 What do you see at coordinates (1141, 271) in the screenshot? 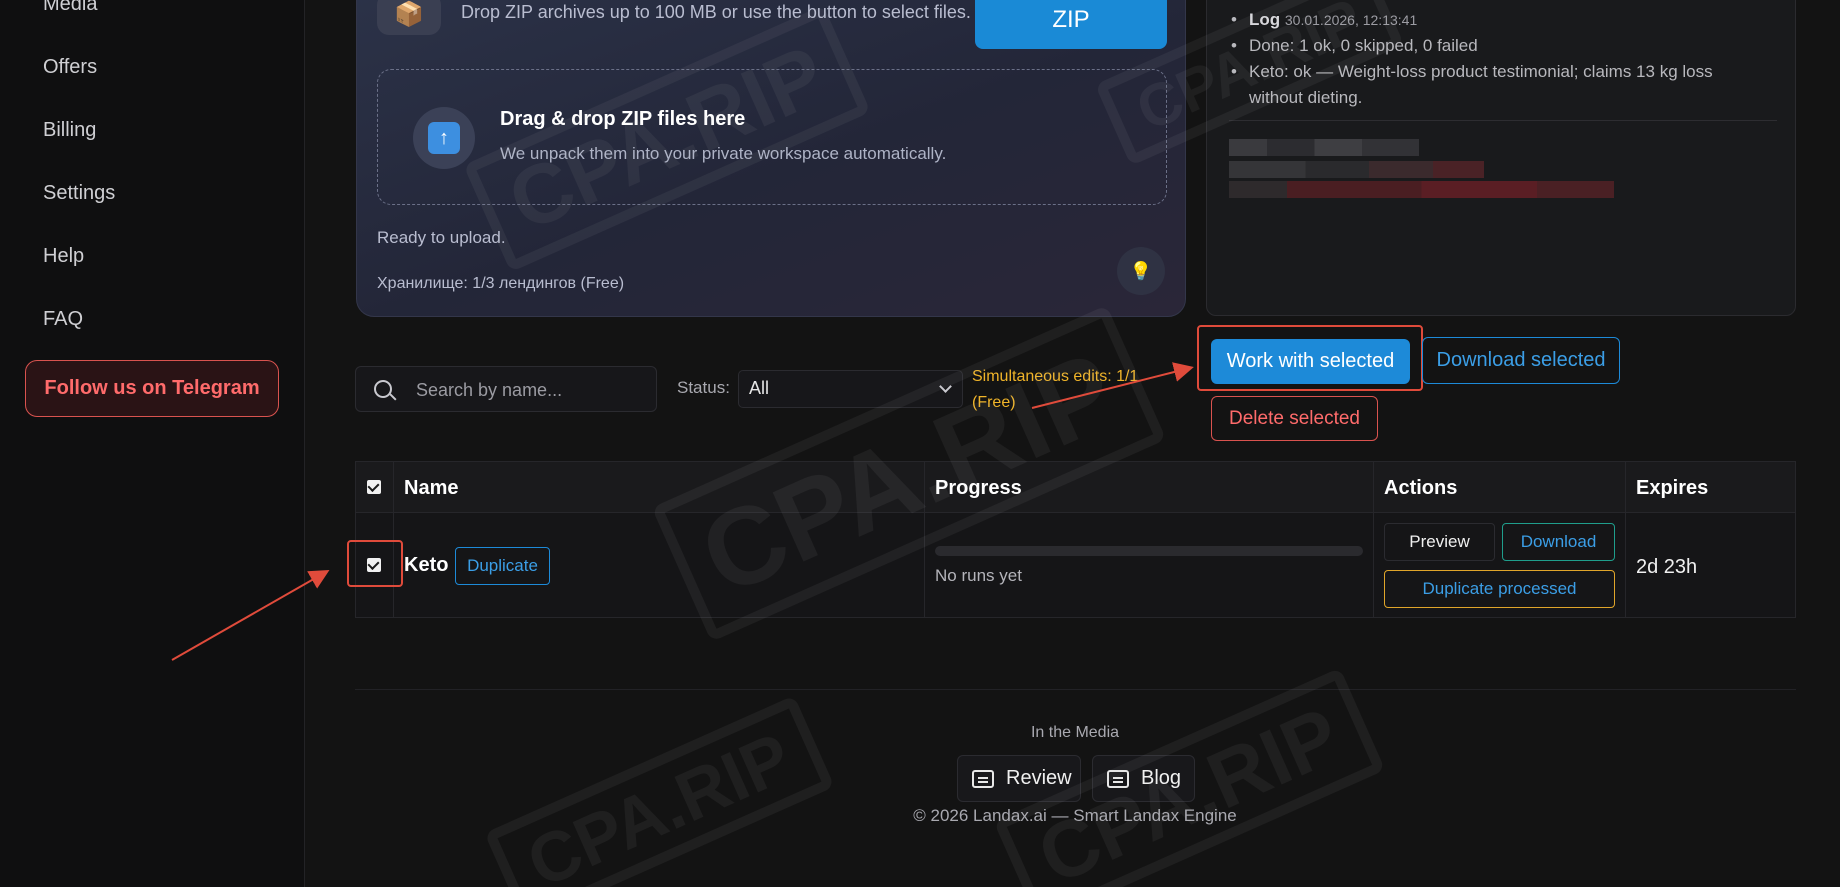
I see `lightbulb-icon: 💡` at bounding box center [1141, 271].